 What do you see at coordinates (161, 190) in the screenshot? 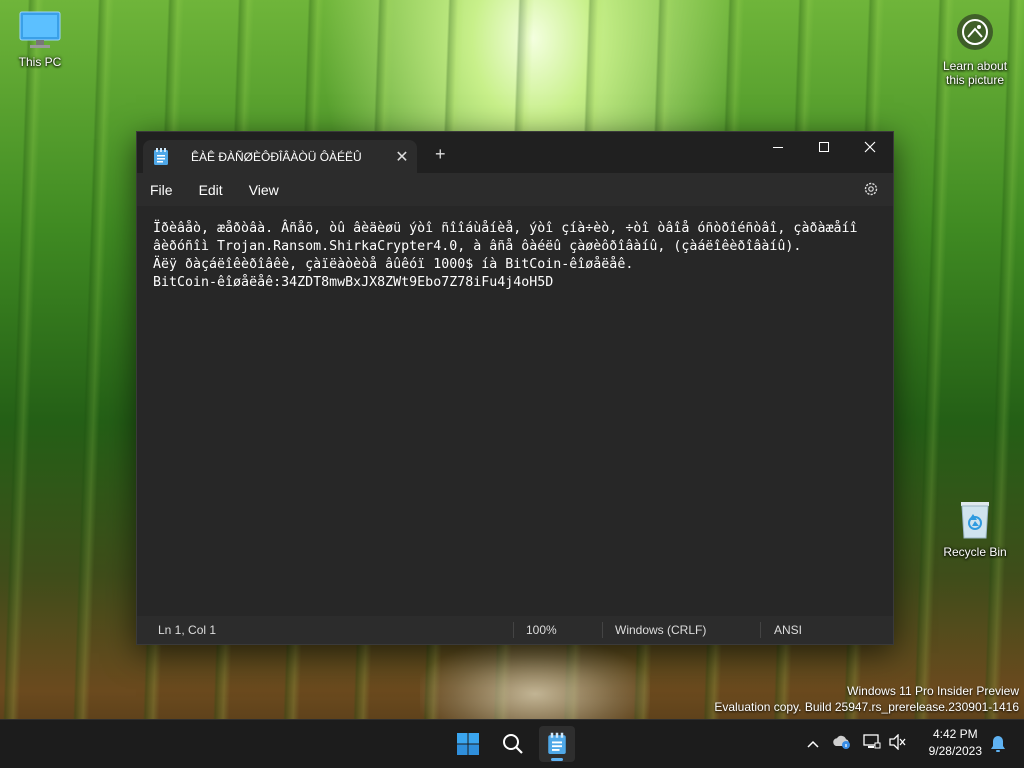
I see `menu-file: File` at bounding box center [161, 190].